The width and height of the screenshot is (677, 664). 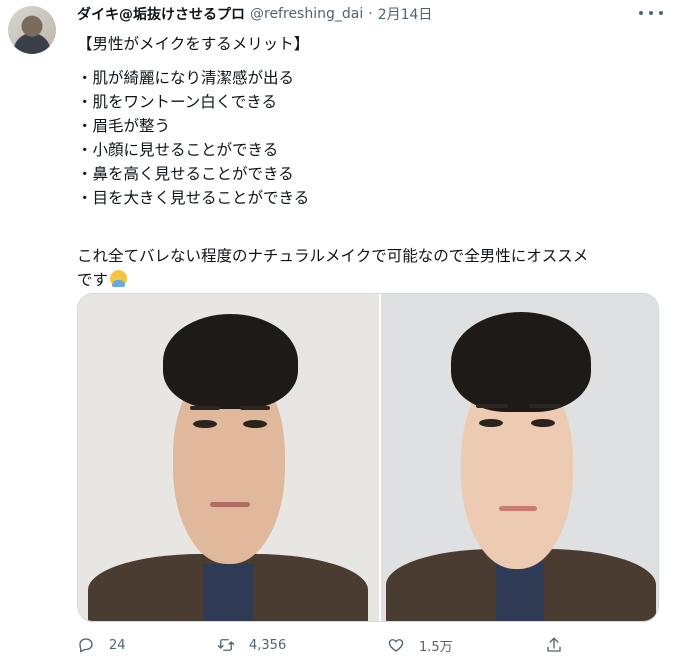 What do you see at coordinates (185, 174) in the screenshot?
I see `tweet-line: ・鼻を高く見せることができる` at bounding box center [185, 174].